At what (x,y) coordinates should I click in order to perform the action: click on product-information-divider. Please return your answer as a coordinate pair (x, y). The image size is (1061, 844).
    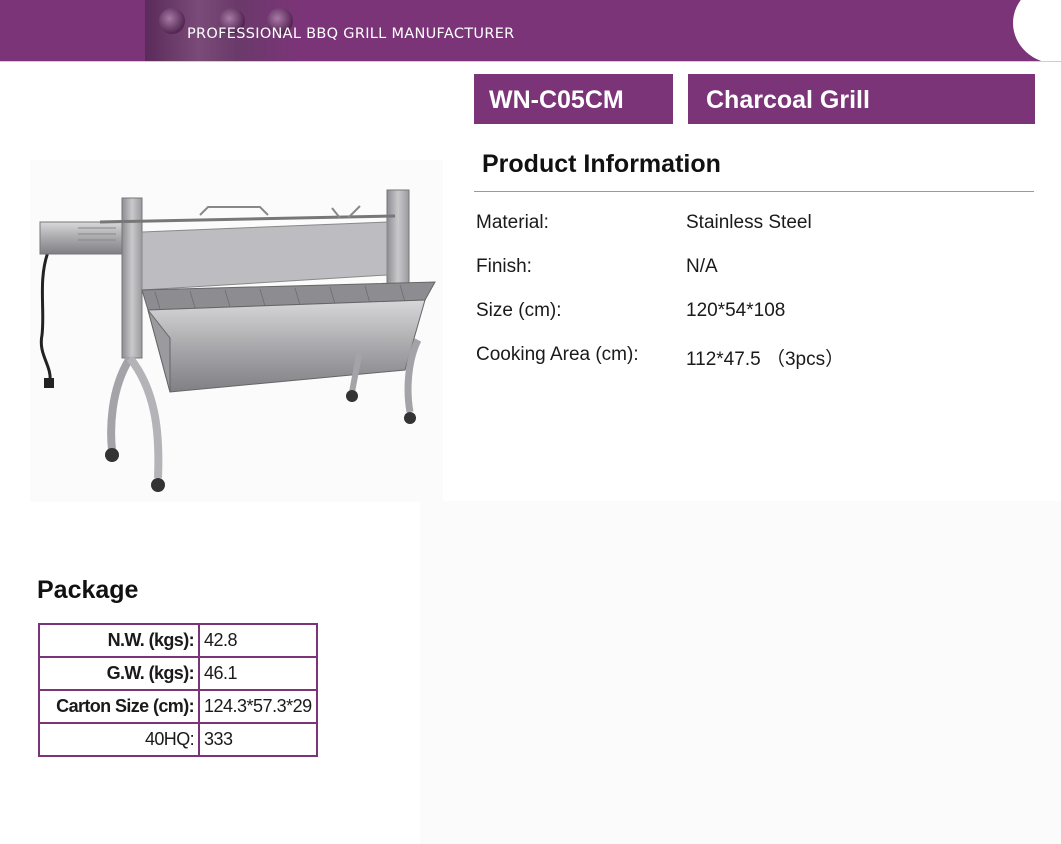
    Looking at the image, I should click on (754, 191).